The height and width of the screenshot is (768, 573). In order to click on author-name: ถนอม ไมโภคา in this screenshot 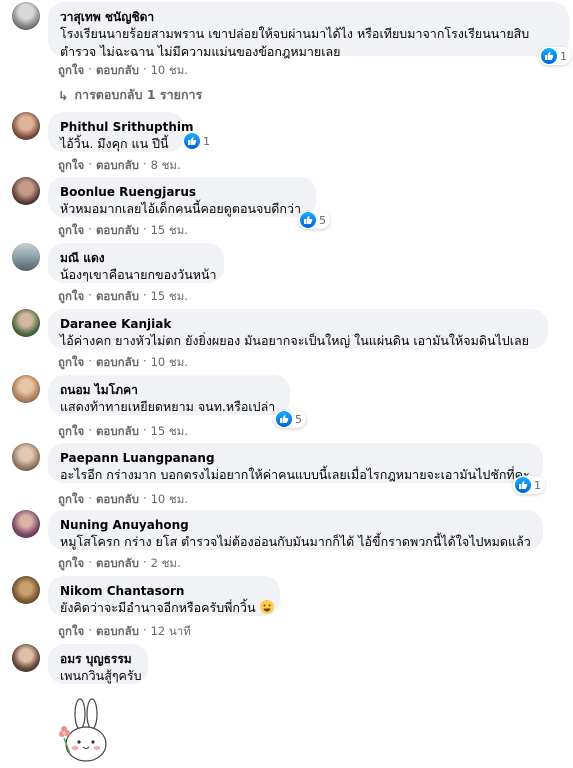, I will do `click(169, 390)`.